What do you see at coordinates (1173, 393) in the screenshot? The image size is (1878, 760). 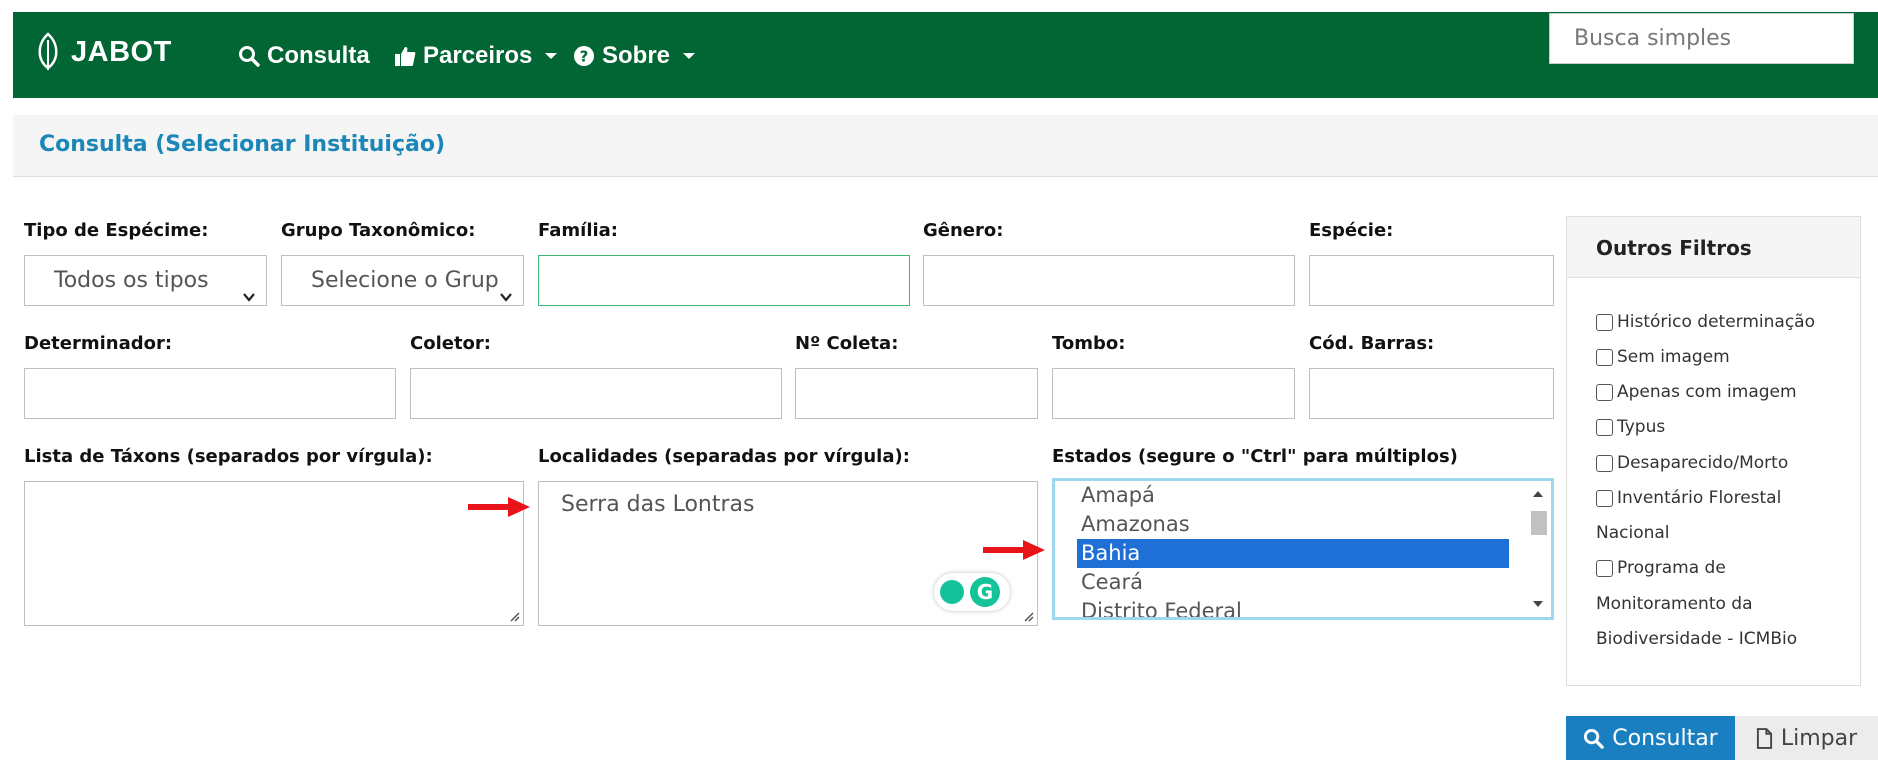 I see `tombo-field` at bounding box center [1173, 393].